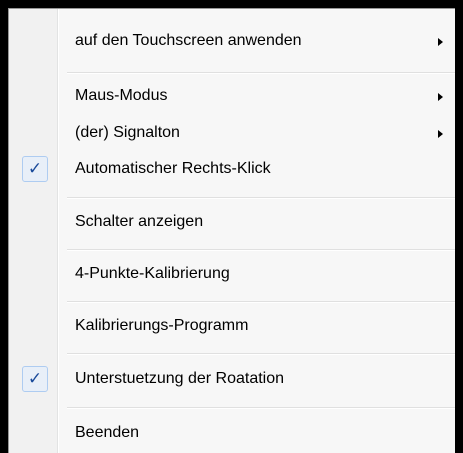 The width and height of the screenshot is (463, 453). Describe the element at coordinates (162, 325) in the screenshot. I see `menu-item-label: Kalibrierungs-Programm` at that location.